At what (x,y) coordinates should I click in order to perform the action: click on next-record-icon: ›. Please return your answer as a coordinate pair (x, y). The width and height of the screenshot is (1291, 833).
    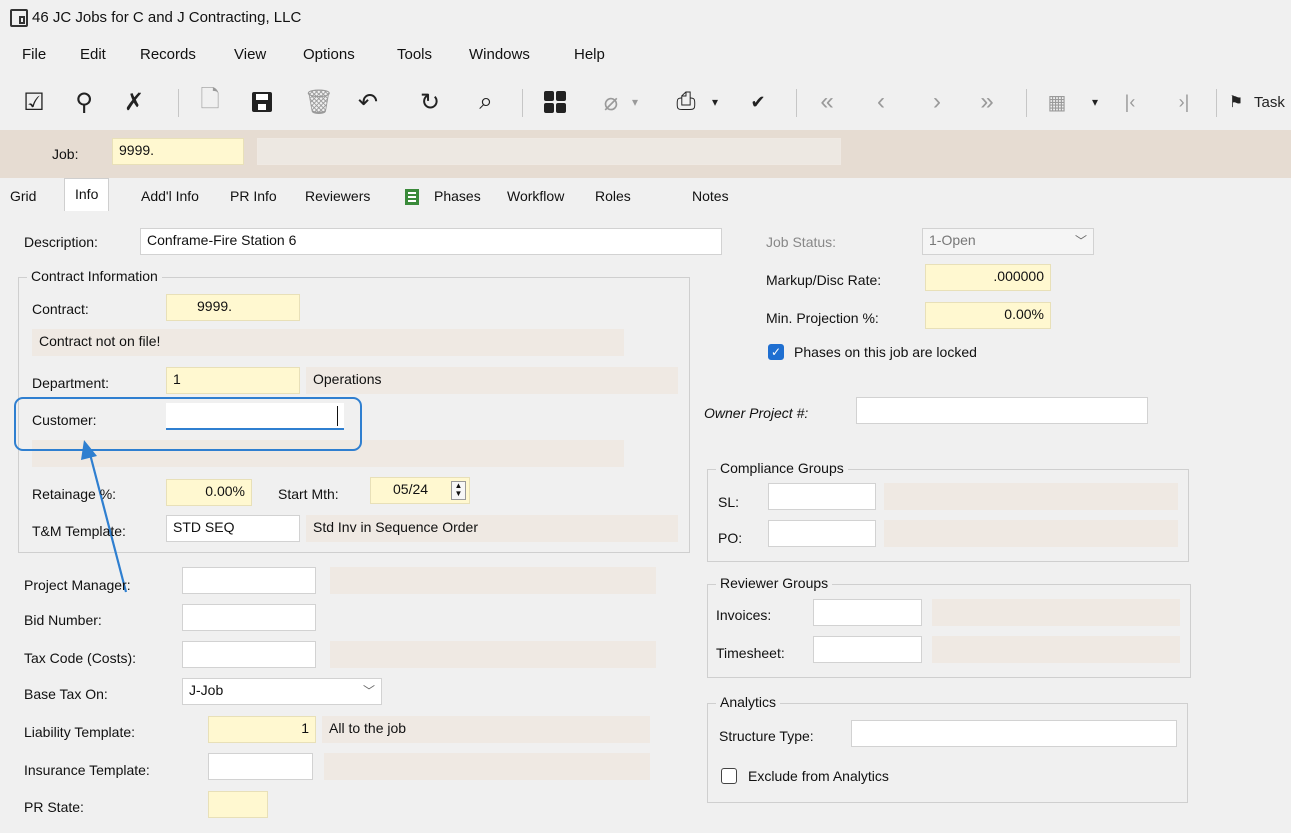
    Looking at the image, I should click on (937, 102).